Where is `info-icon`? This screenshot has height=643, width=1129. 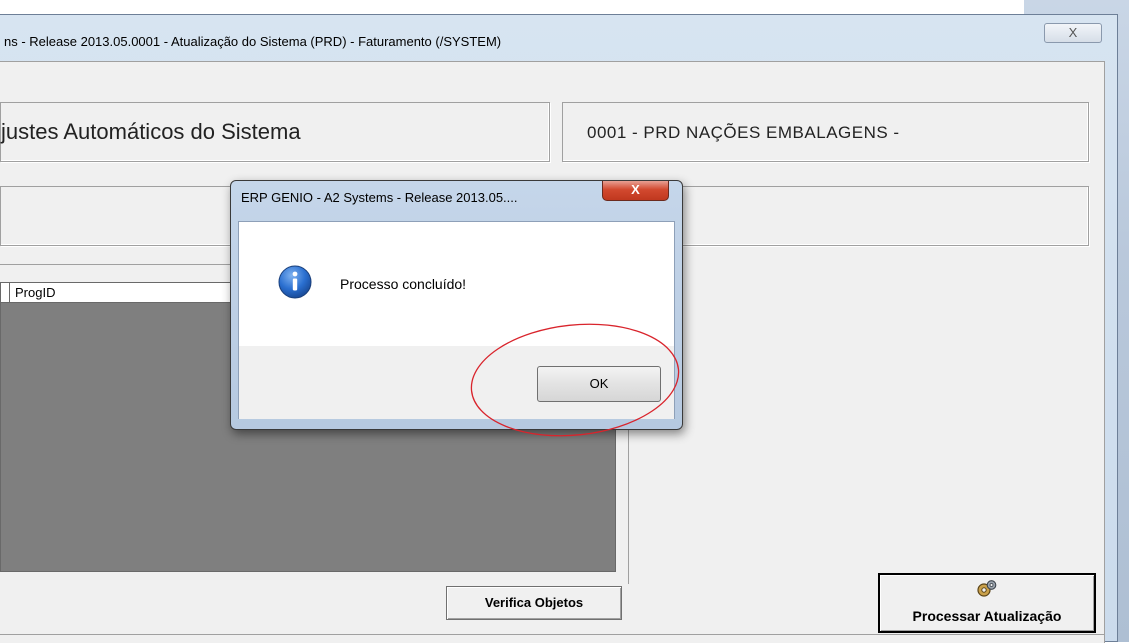 info-icon is located at coordinates (295, 282).